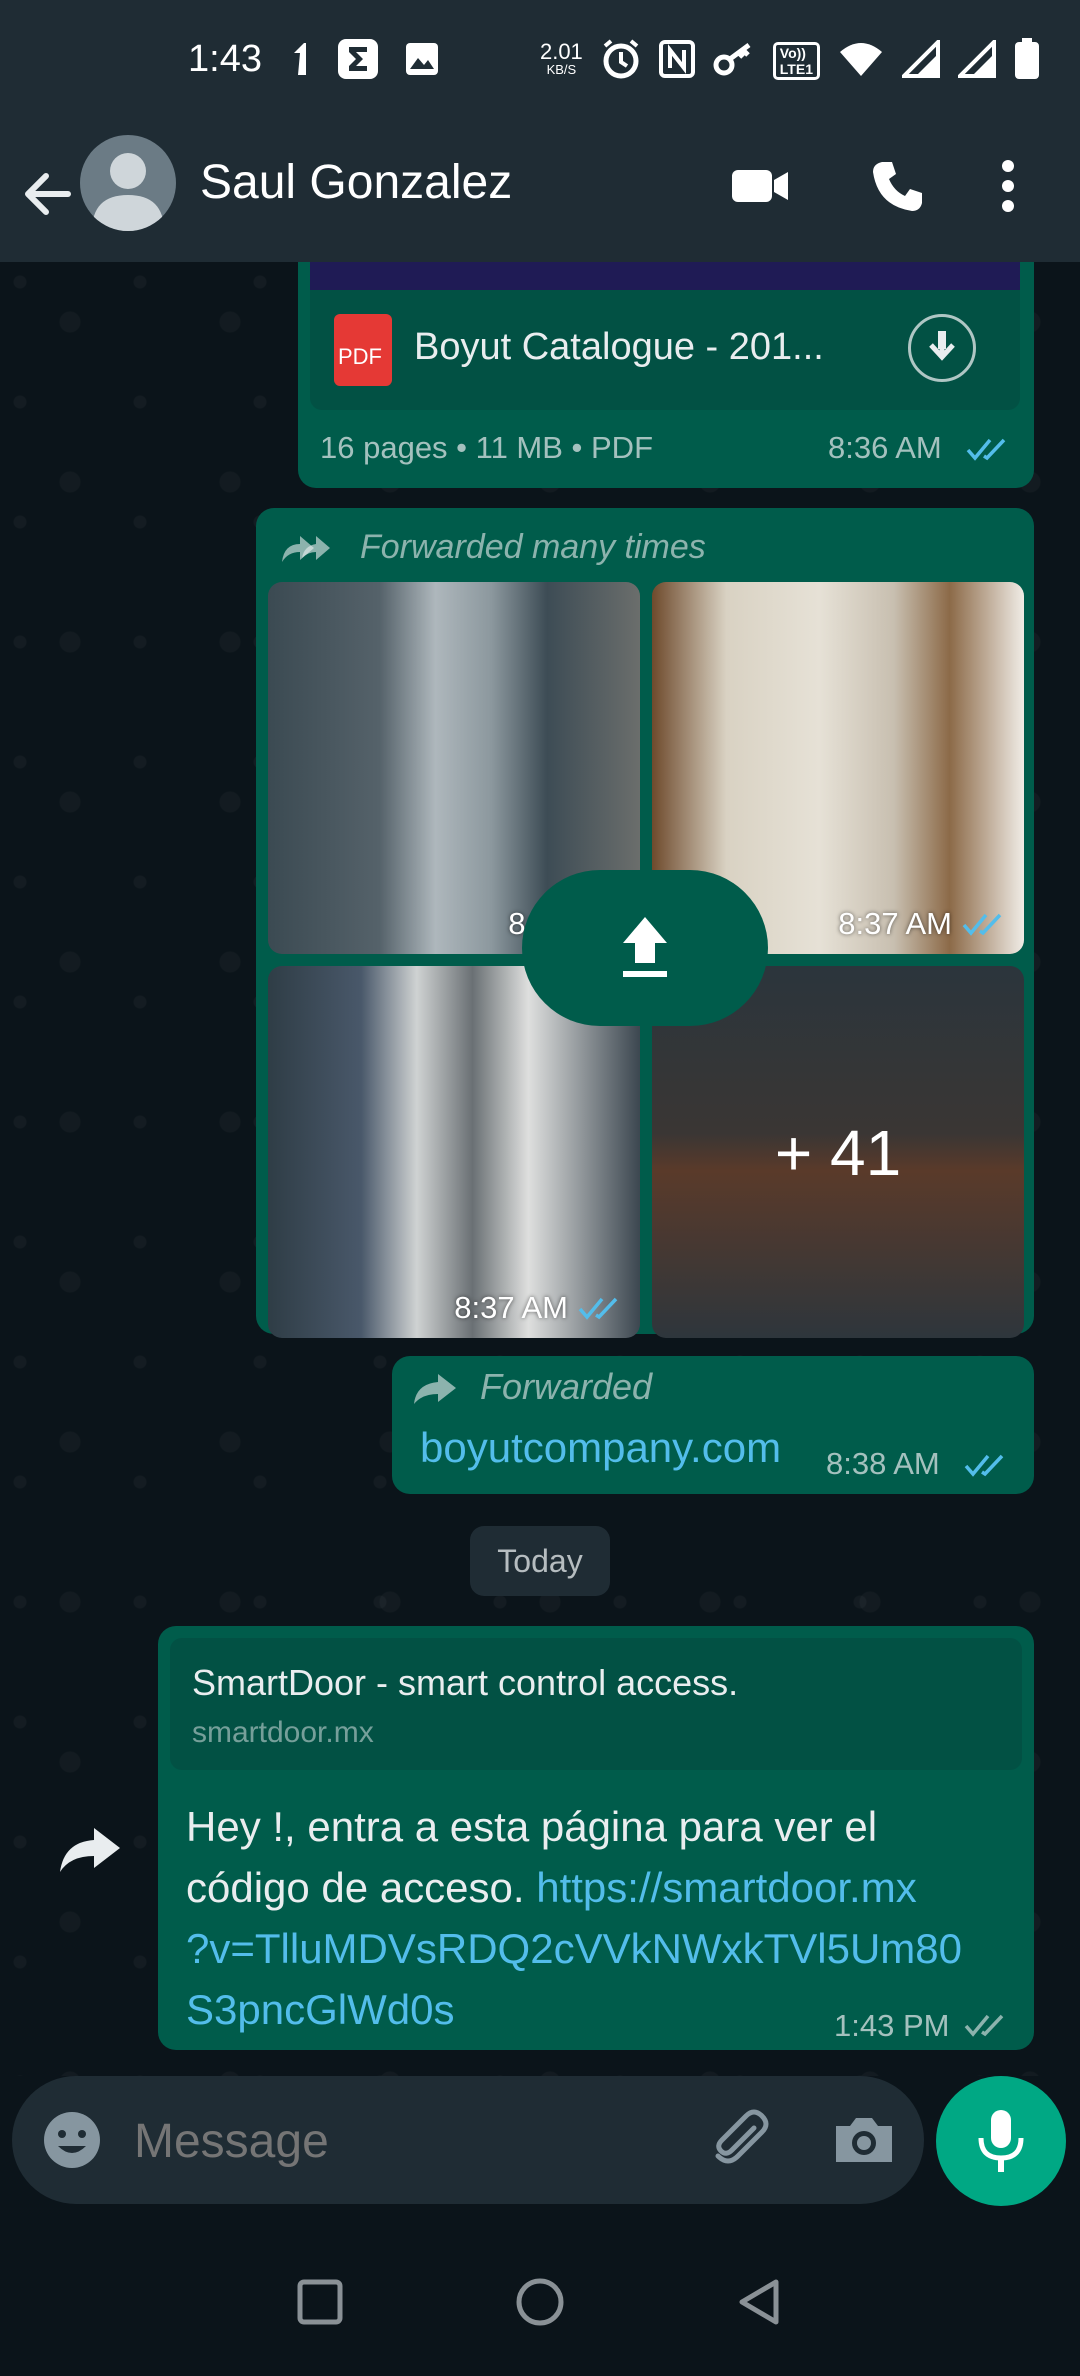 The width and height of the screenshot is (1080, 2376). I want to click on share-arrow-icon, so click(90, 1850).